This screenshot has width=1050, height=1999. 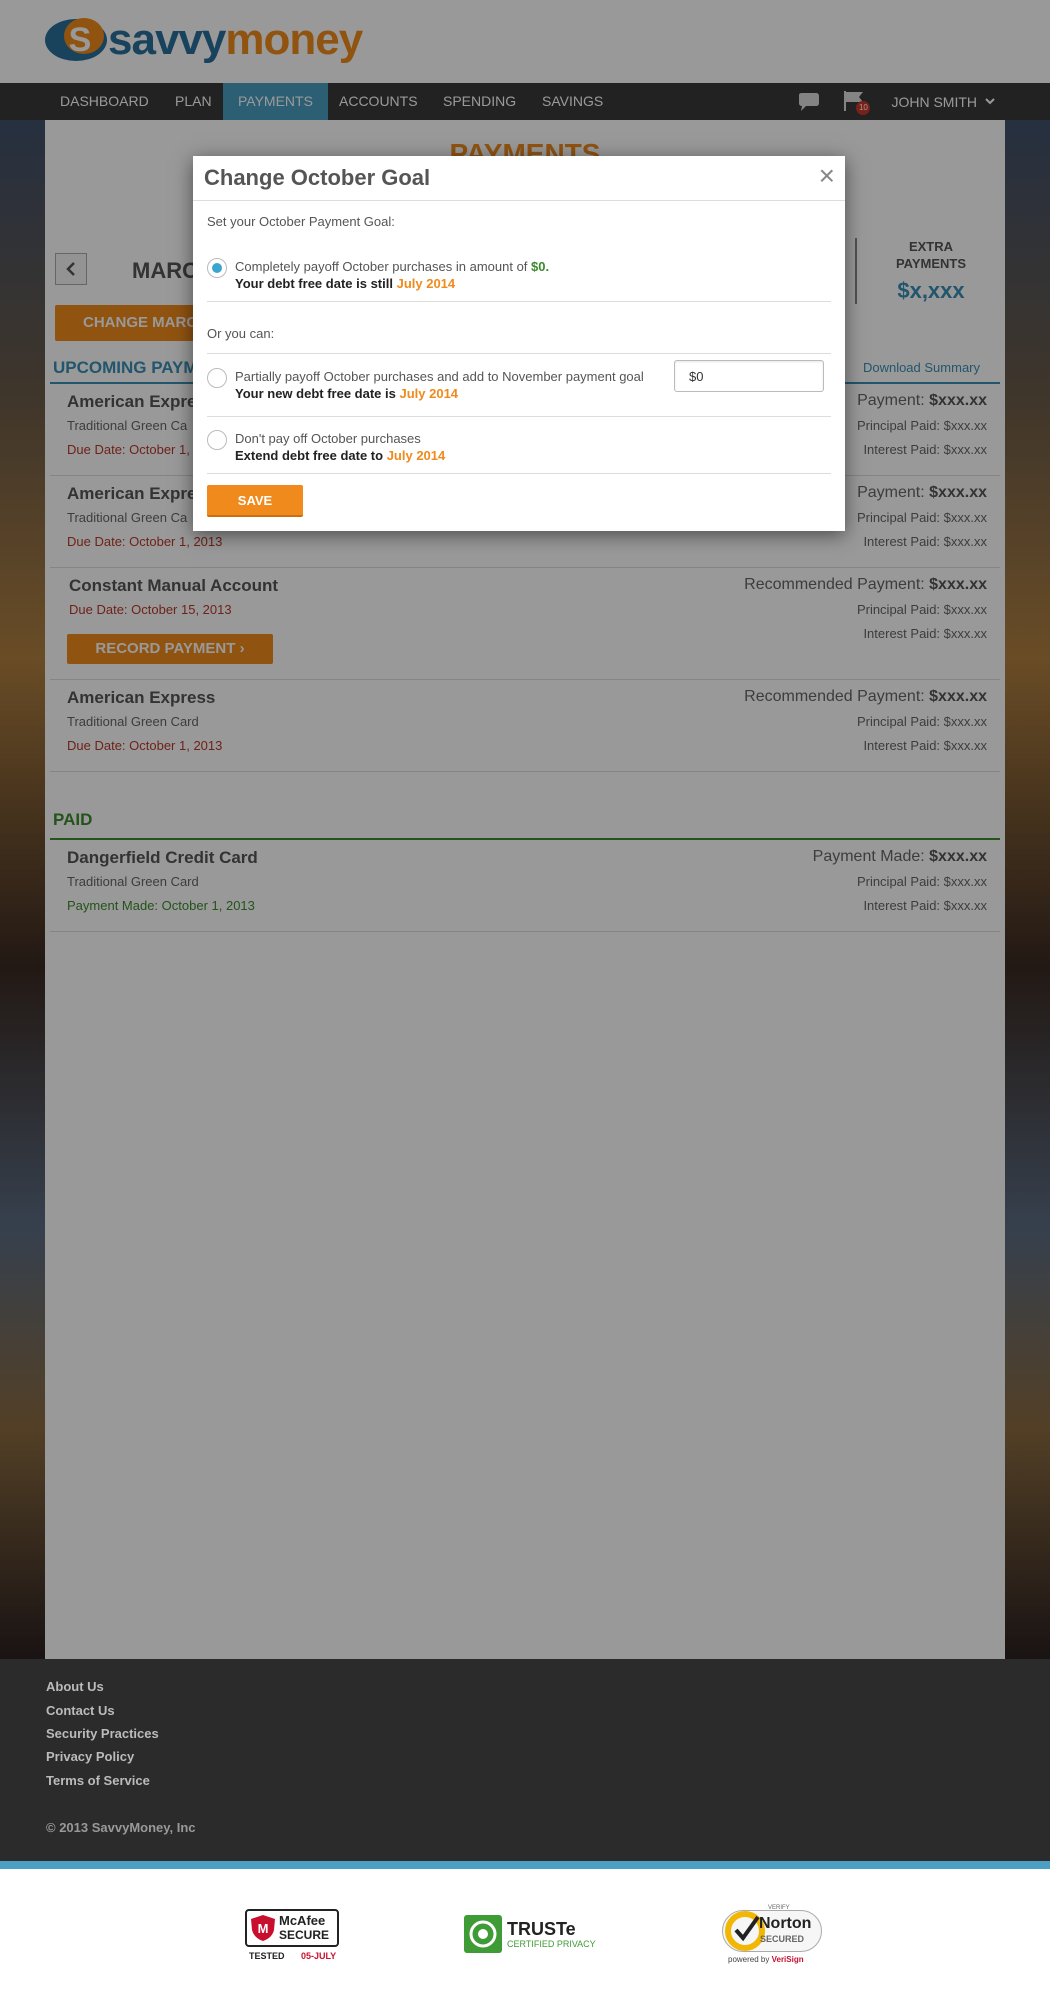 What do you see at coordinates (319, 1956) in the screenshot?
I see `mcafee-date: 05-JULY` at bounding box center [319, 1956].